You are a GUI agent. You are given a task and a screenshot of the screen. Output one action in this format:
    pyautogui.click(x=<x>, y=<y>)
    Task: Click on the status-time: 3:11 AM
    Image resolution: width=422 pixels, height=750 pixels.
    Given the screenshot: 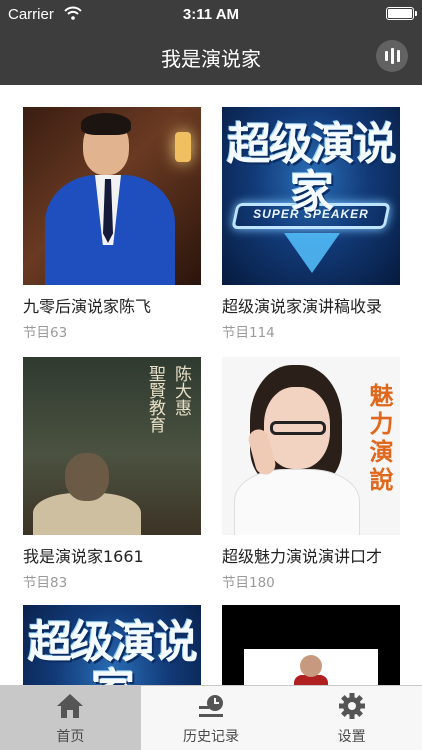 What is the action you would take?
    pyautogui.click(x=211, y=14)
    